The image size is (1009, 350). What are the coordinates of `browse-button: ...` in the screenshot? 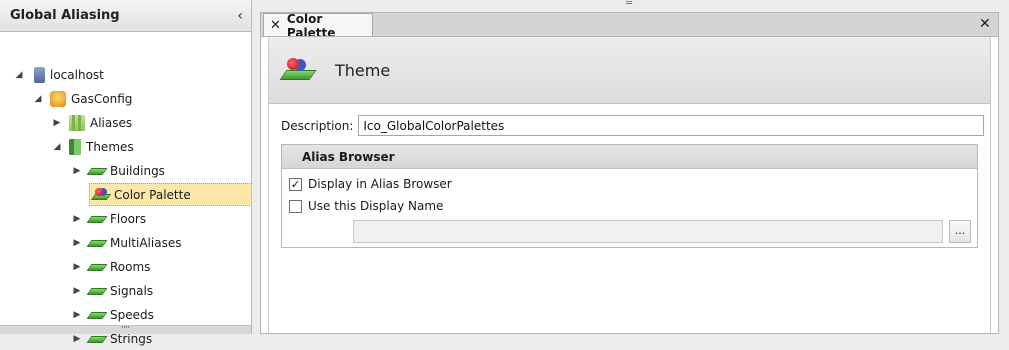 It's located at (960, 231).